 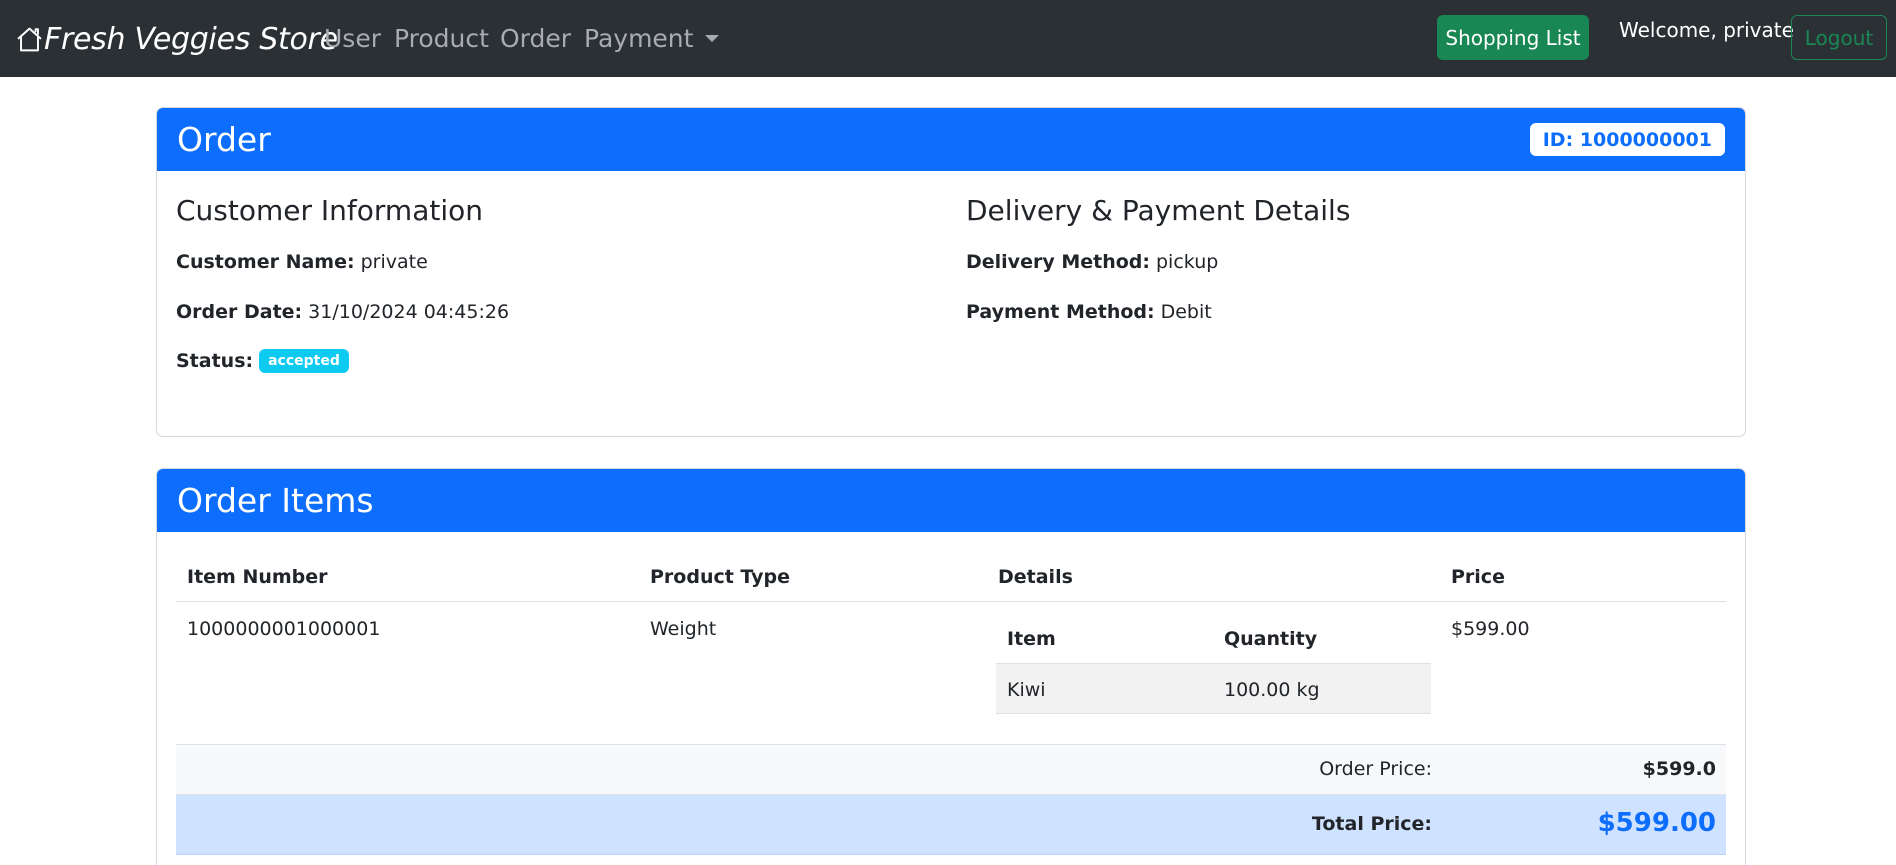 I want to click on delivery-method-field: Delivery Method: pickup, so click(x=1092, y=262).